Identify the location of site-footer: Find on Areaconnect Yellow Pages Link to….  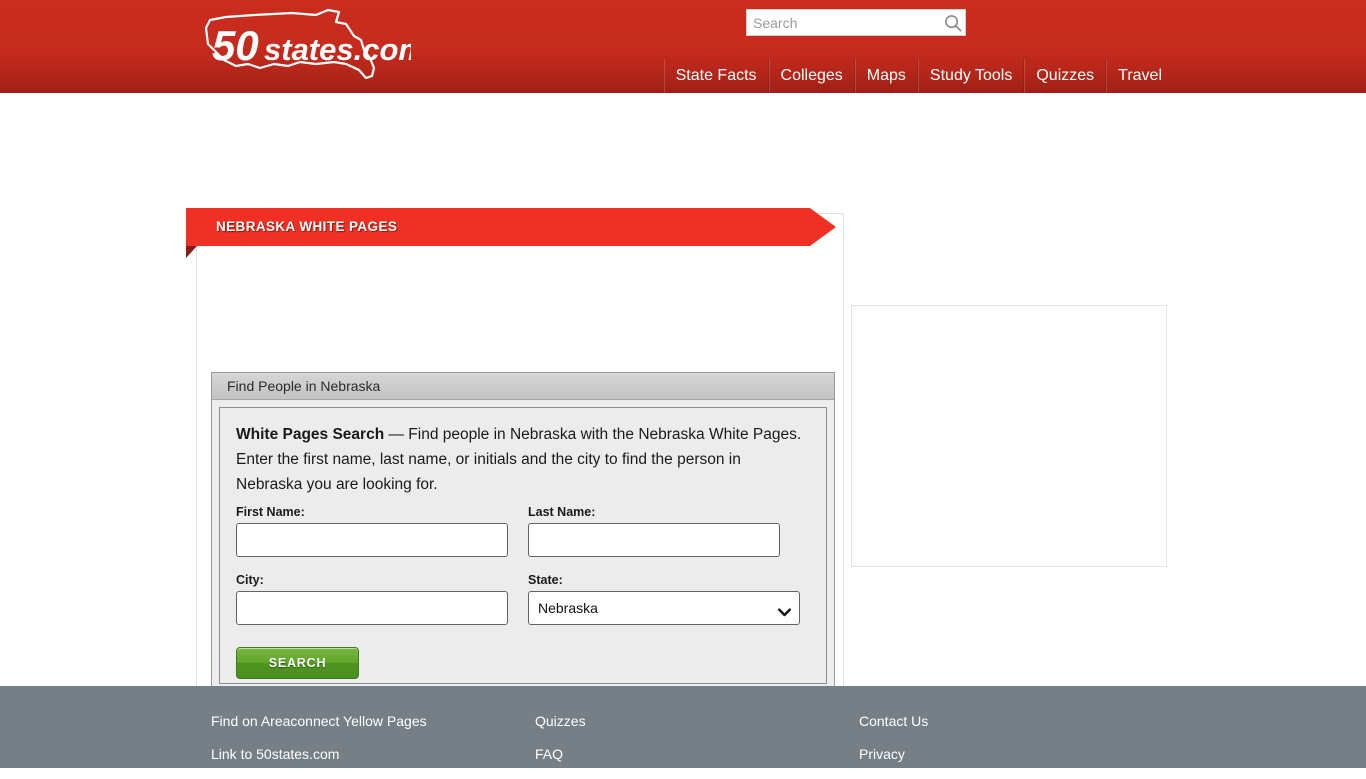
(683, 727).